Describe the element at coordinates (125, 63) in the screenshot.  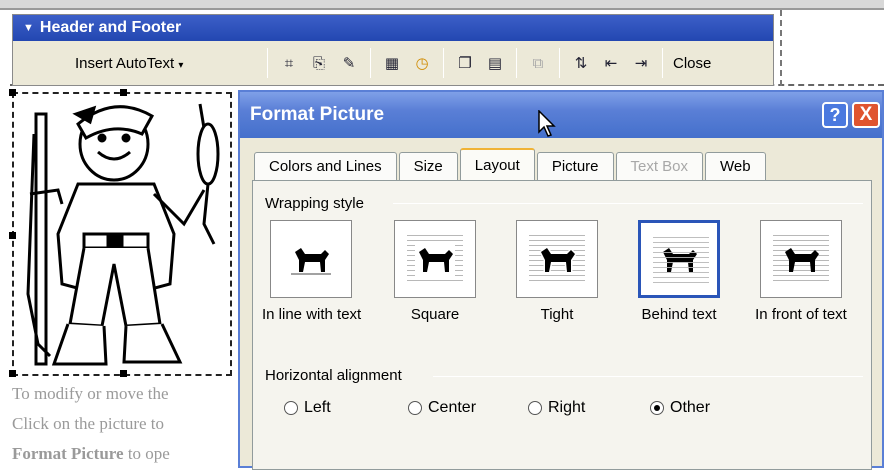
I see `insert-autotext-label: Insert AutoText` at that location.